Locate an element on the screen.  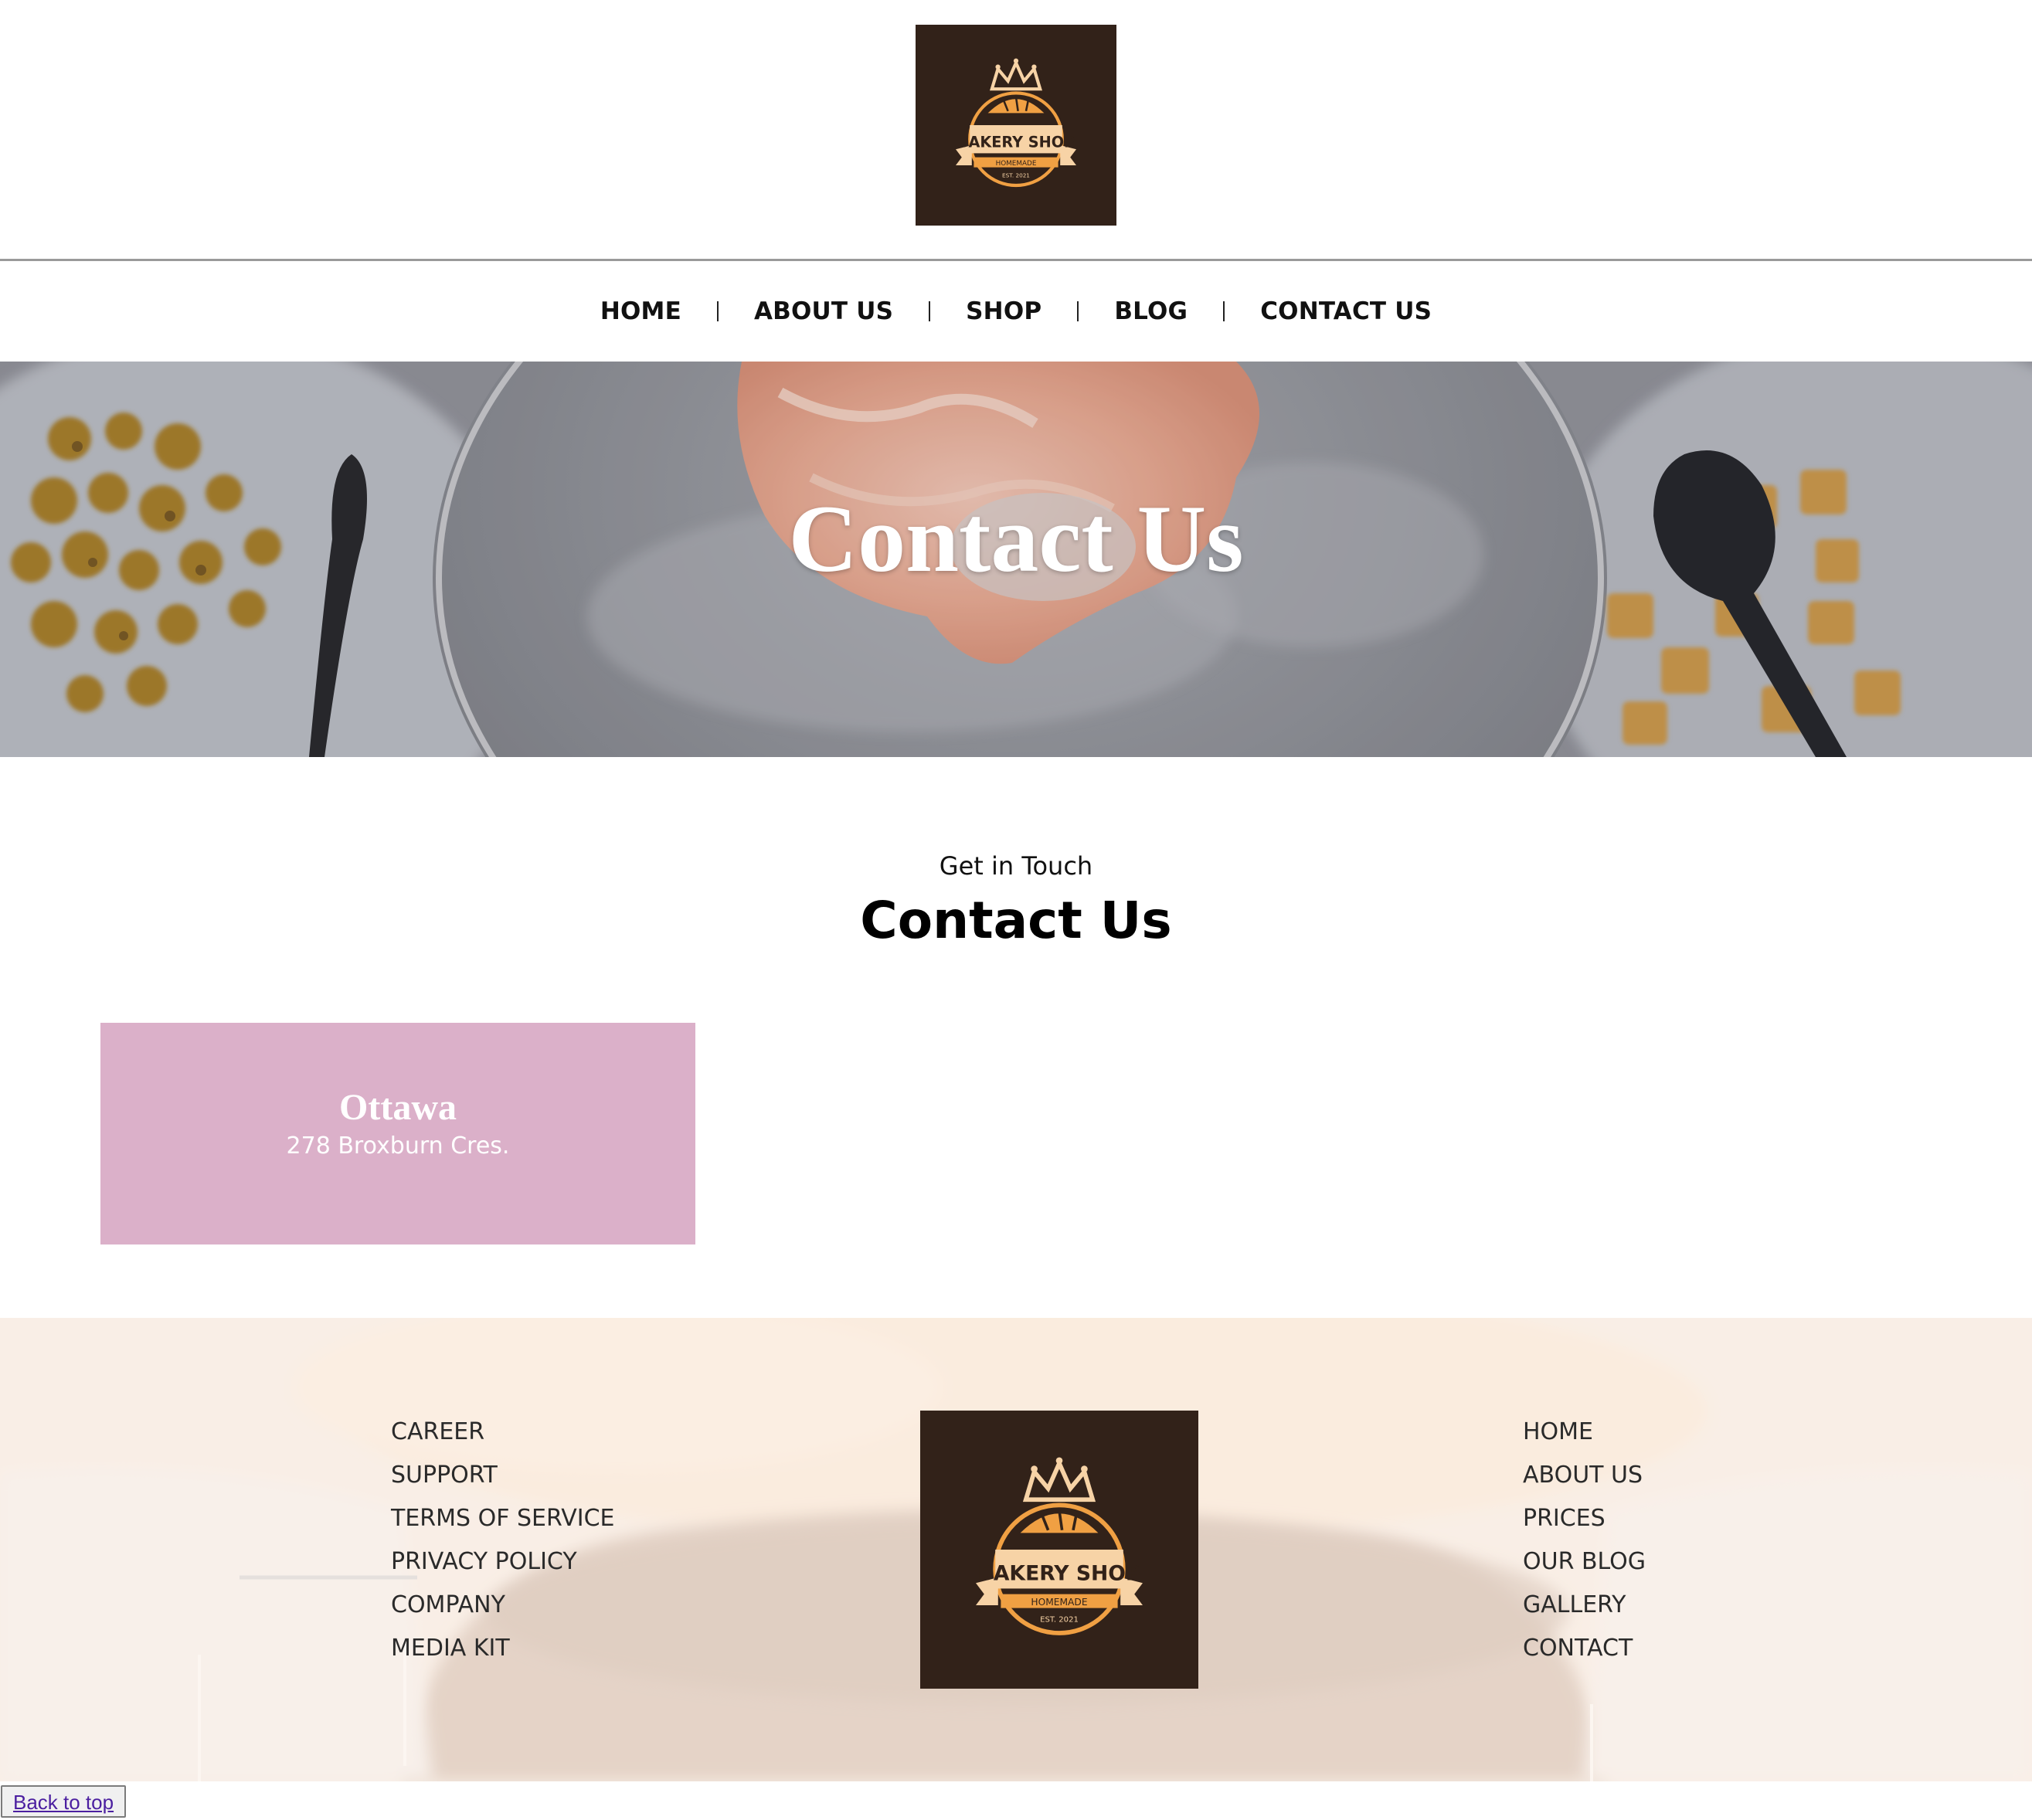
section-title: Contact Us is located at coordinates (1016, 920).